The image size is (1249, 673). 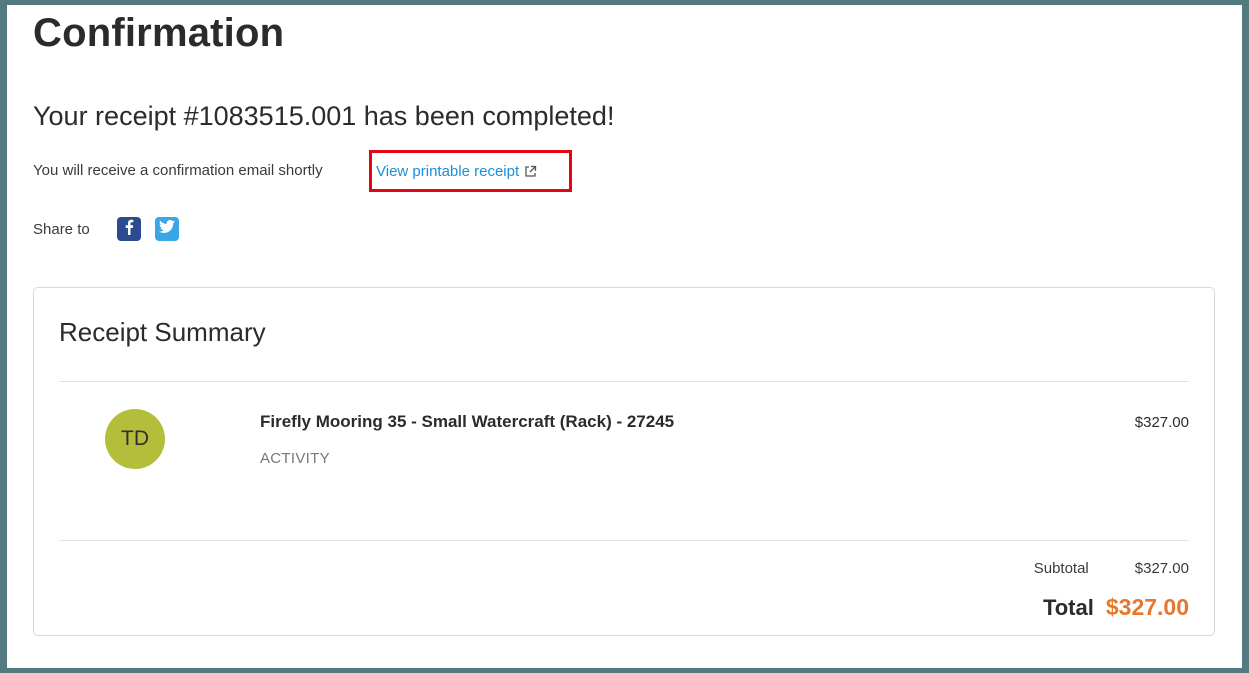 What do you see at coordinates (448, 171) in the screenshot?
I see `printable-link-label: View printable receipt` at bounding box center [448, 171].